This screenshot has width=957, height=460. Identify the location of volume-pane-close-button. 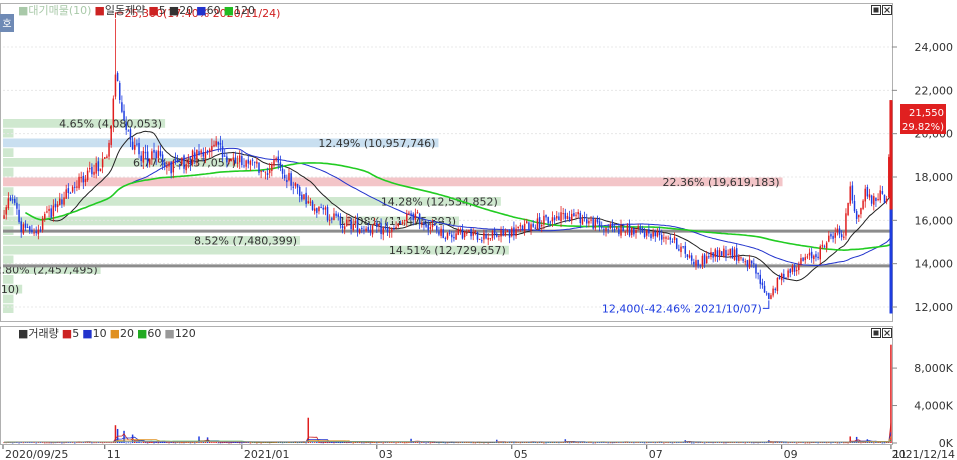
(887, 333).